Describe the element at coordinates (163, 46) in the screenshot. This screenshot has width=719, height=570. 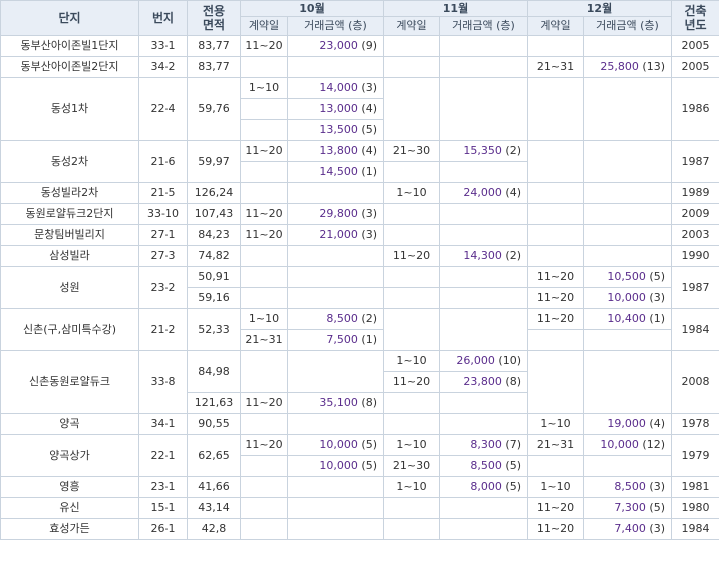
I see `lot-number: 33-1` at that location.